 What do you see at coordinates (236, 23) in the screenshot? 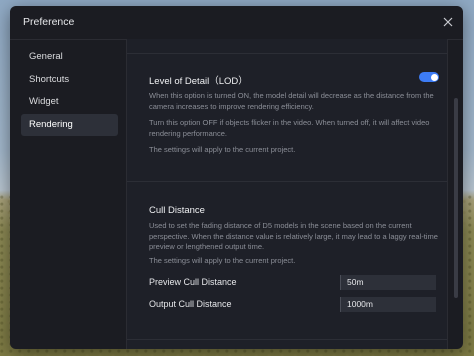
I see `title-bar: Preference` at bounding box center [236, 23].